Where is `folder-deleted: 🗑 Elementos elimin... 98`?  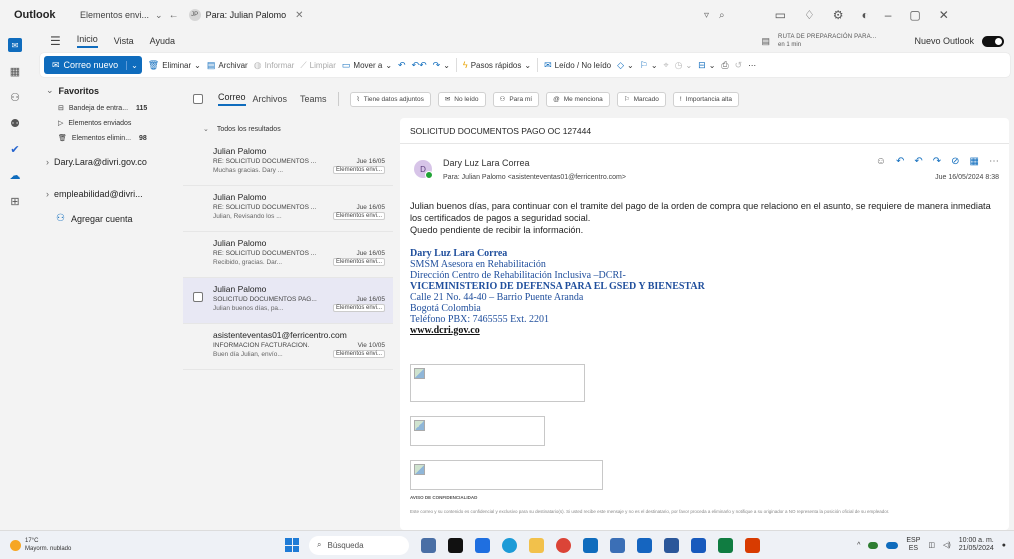
folder-deleted: 🗑 Elementos elimin... 98 is located at coordinates (119, 138).